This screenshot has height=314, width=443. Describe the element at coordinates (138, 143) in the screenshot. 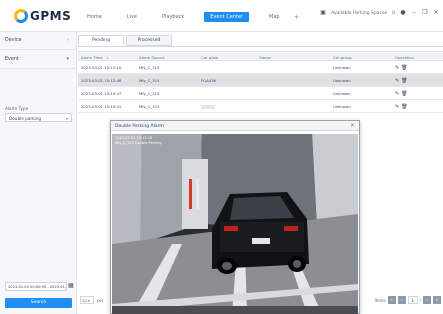

I see `video-osd-info: Mfy_C_315 Double Parking` at that location.